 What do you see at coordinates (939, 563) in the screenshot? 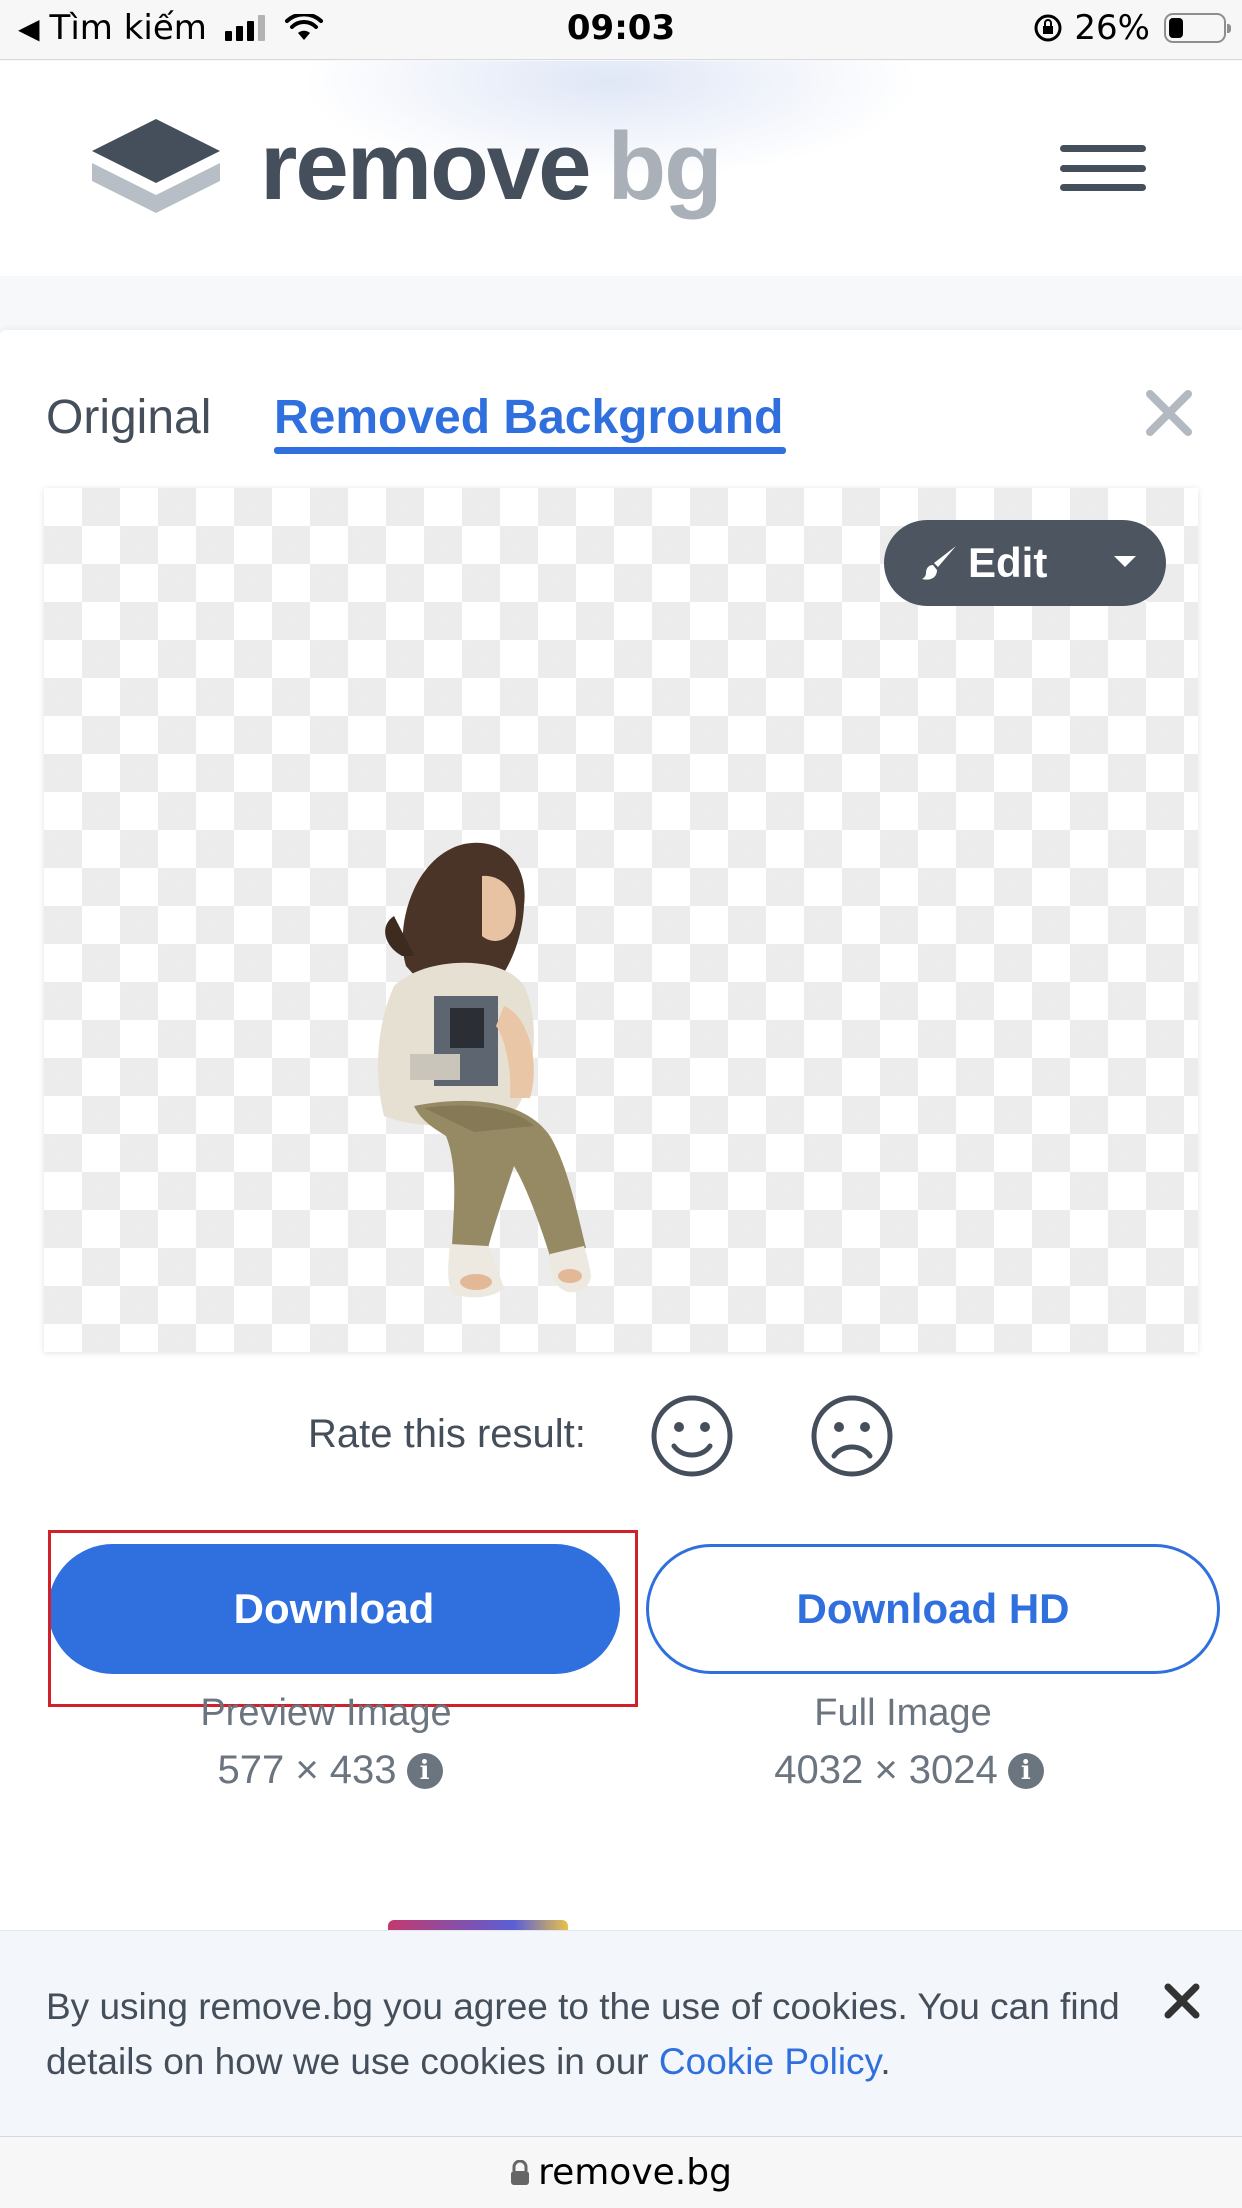
I see `brush-icon` at bounding box center [939, 563].